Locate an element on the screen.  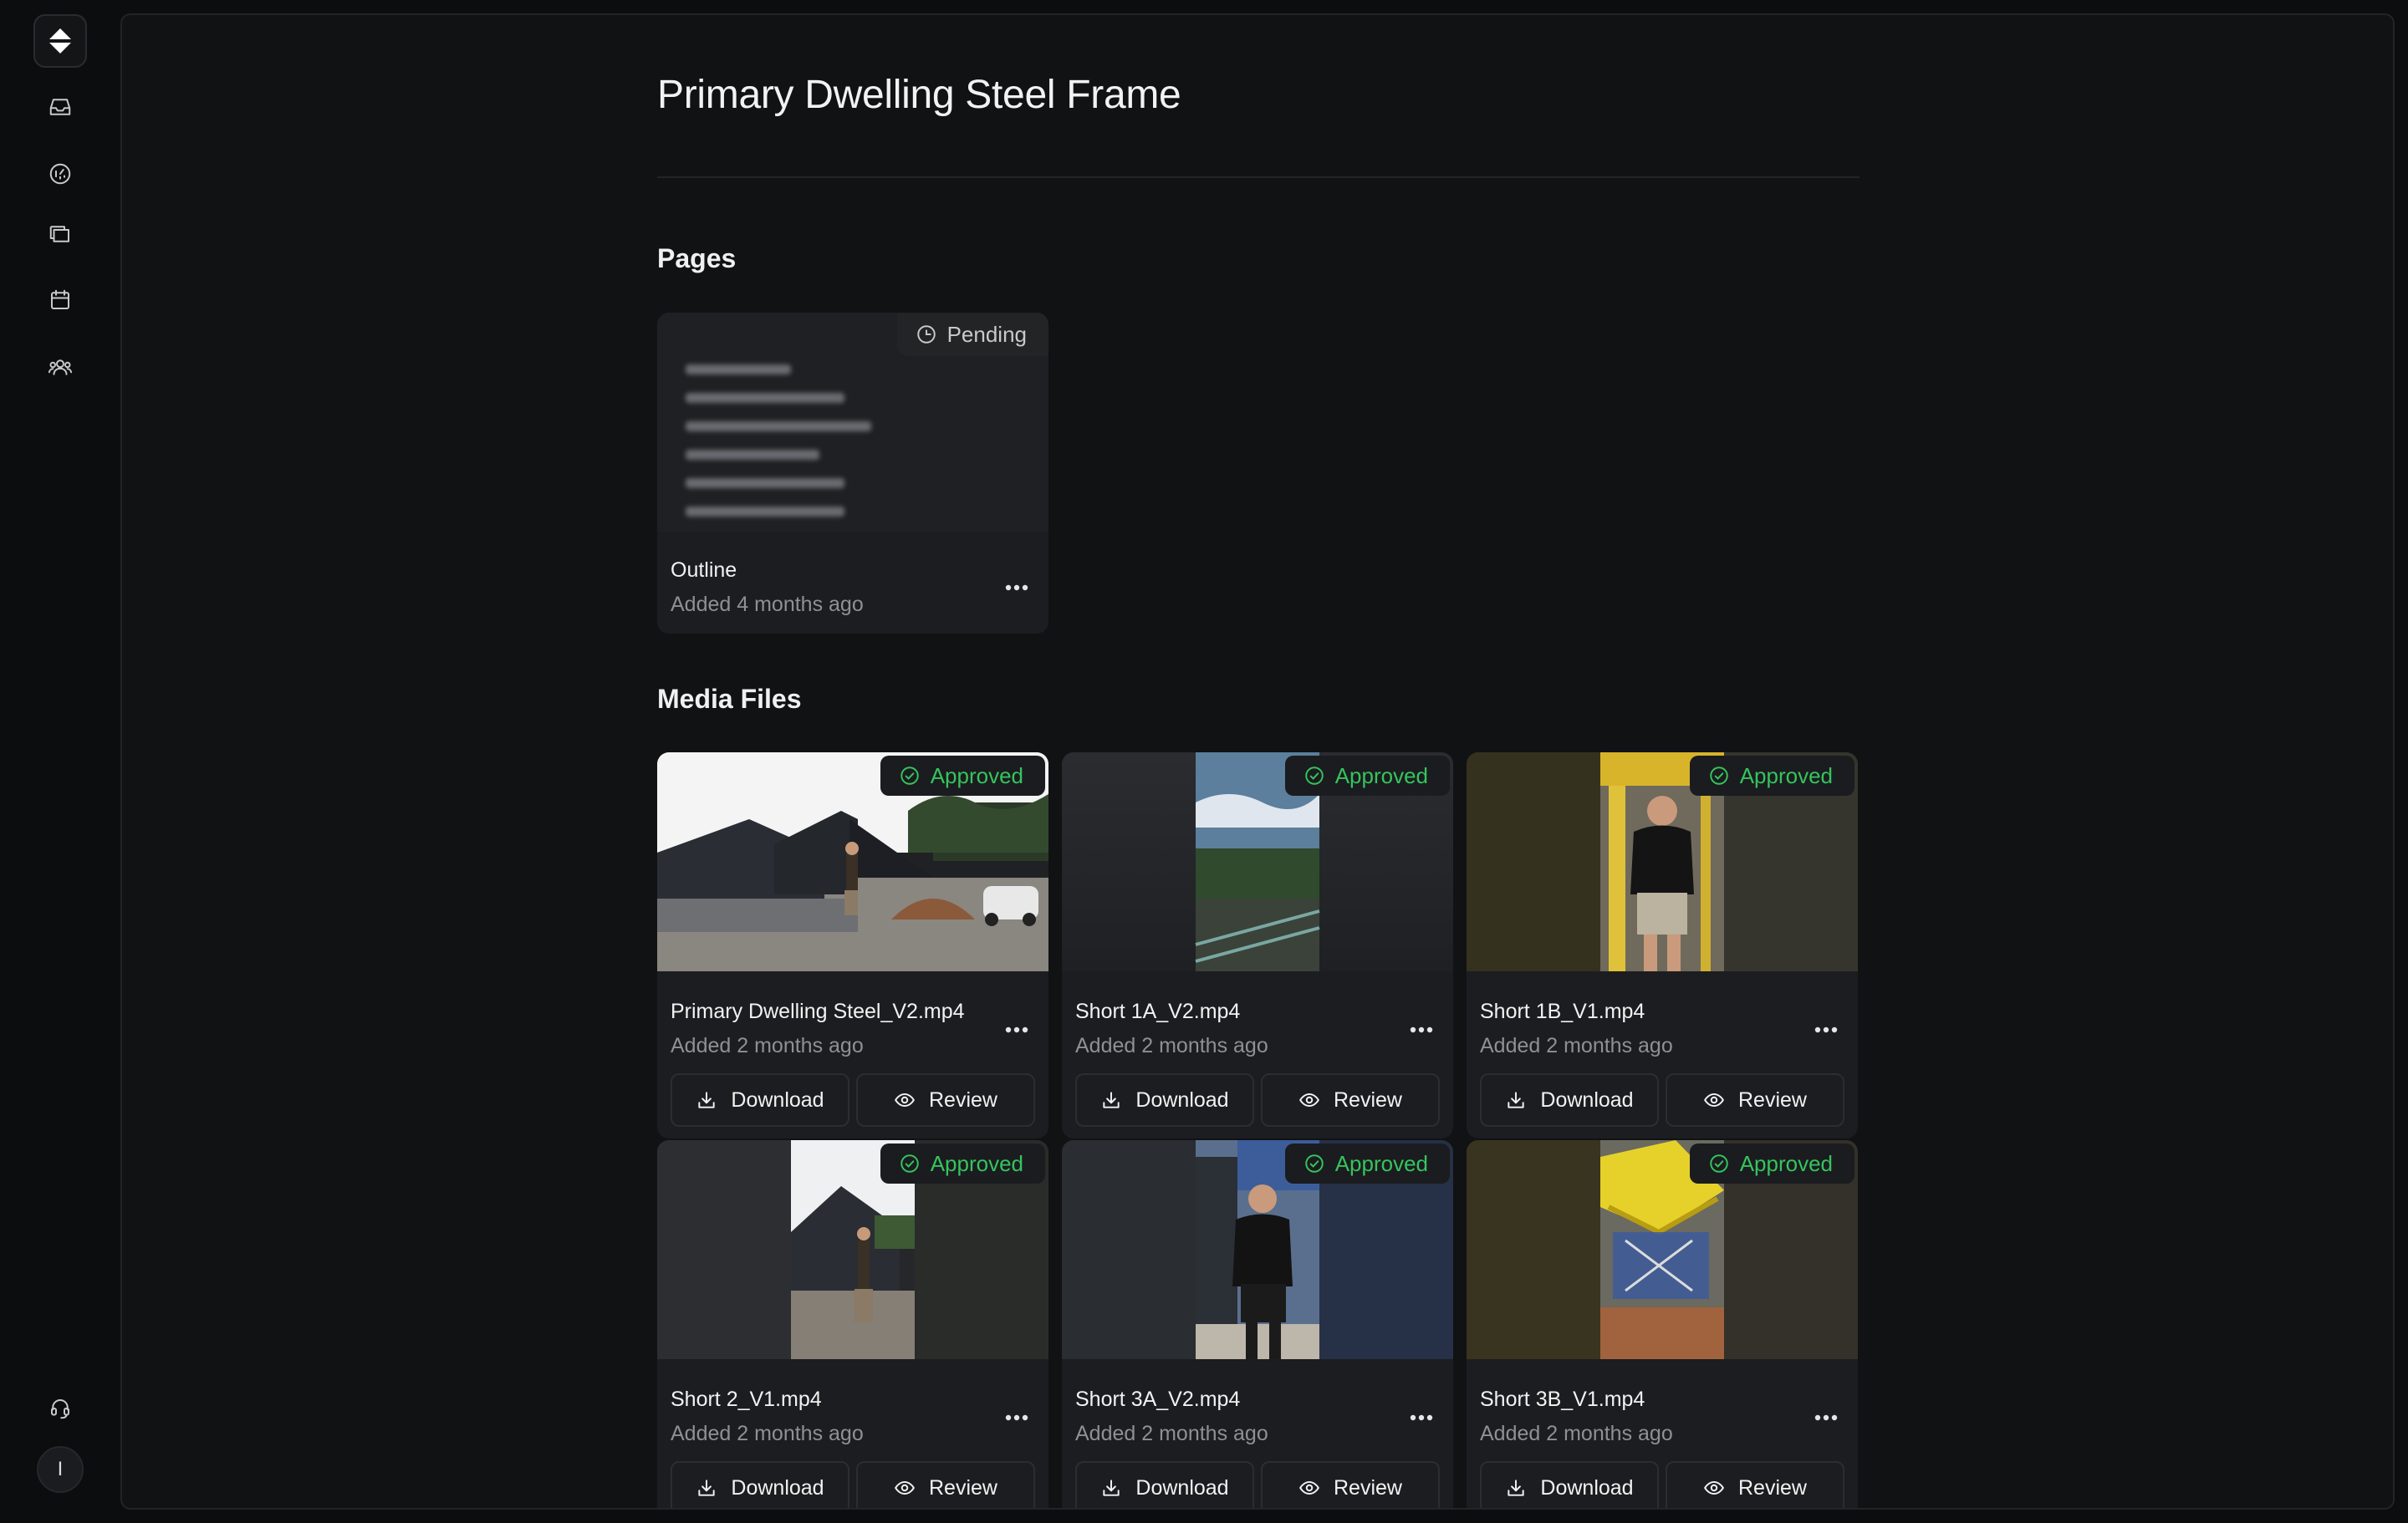
dashboard-gauge-icon is located at coordinates (60, 174).